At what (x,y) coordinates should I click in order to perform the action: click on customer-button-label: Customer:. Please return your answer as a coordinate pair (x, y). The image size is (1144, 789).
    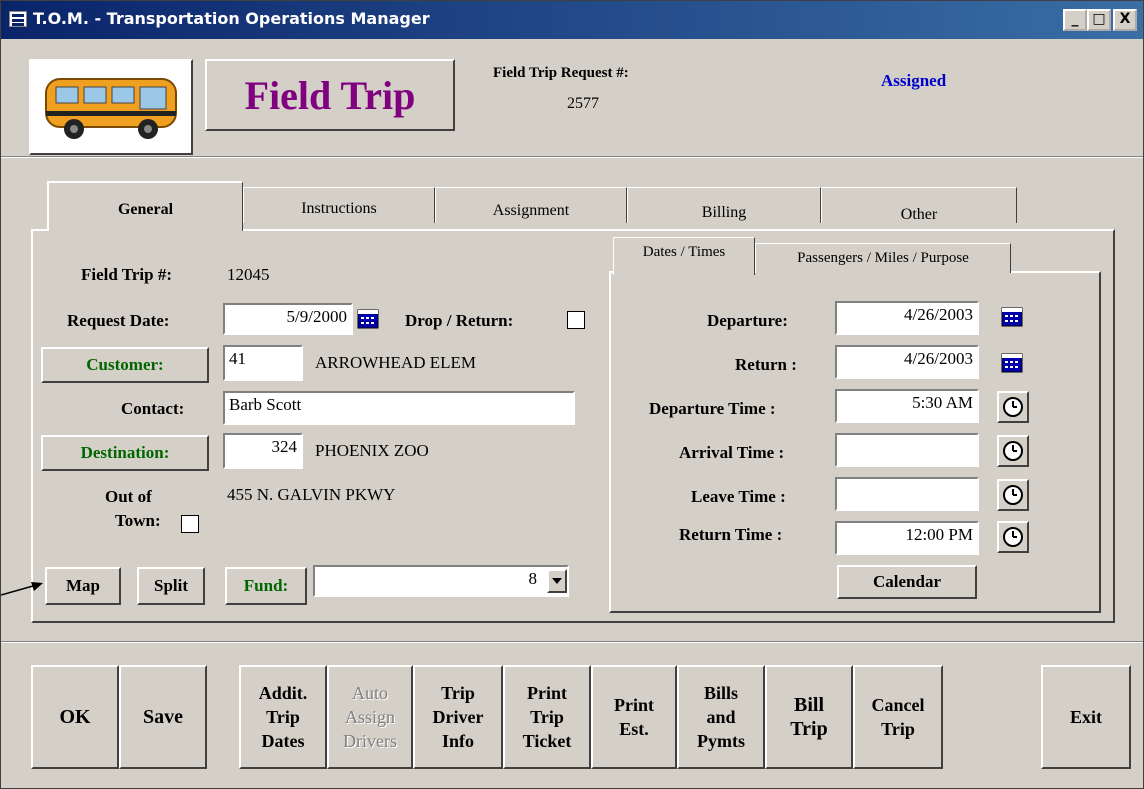
    Looking at the image, I should click on (125, 364).